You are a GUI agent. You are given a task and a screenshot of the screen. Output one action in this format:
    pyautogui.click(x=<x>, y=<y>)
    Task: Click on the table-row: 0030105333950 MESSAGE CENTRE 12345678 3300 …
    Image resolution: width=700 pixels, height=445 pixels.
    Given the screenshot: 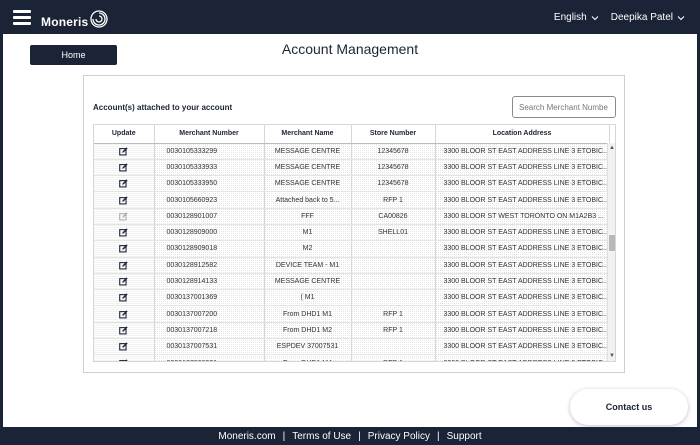 What is the action you would take?
    pyautogui.click(x=352, y=184)
    